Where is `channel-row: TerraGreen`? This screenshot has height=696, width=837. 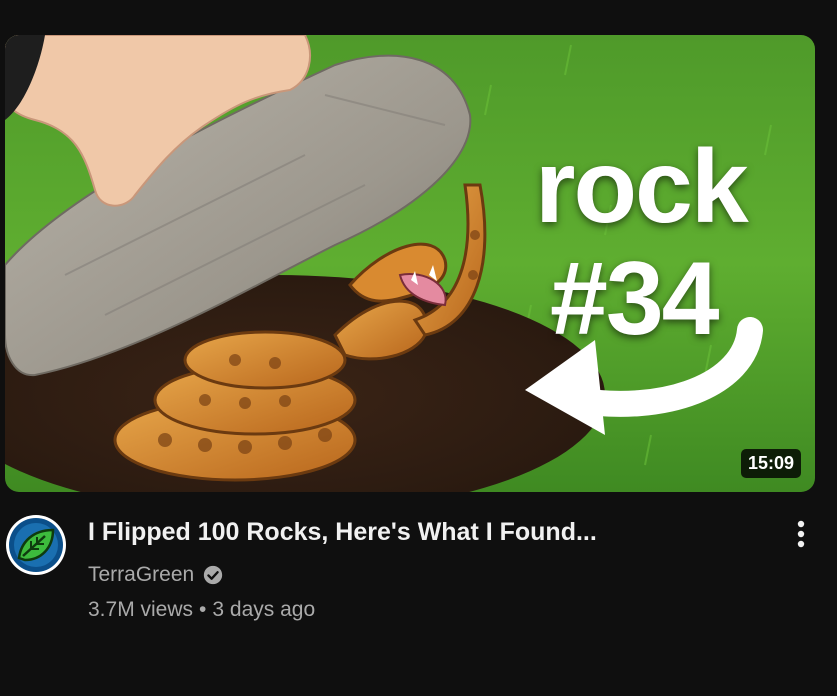 channel-row: TerraGreen is located at coordinates (156, 575).